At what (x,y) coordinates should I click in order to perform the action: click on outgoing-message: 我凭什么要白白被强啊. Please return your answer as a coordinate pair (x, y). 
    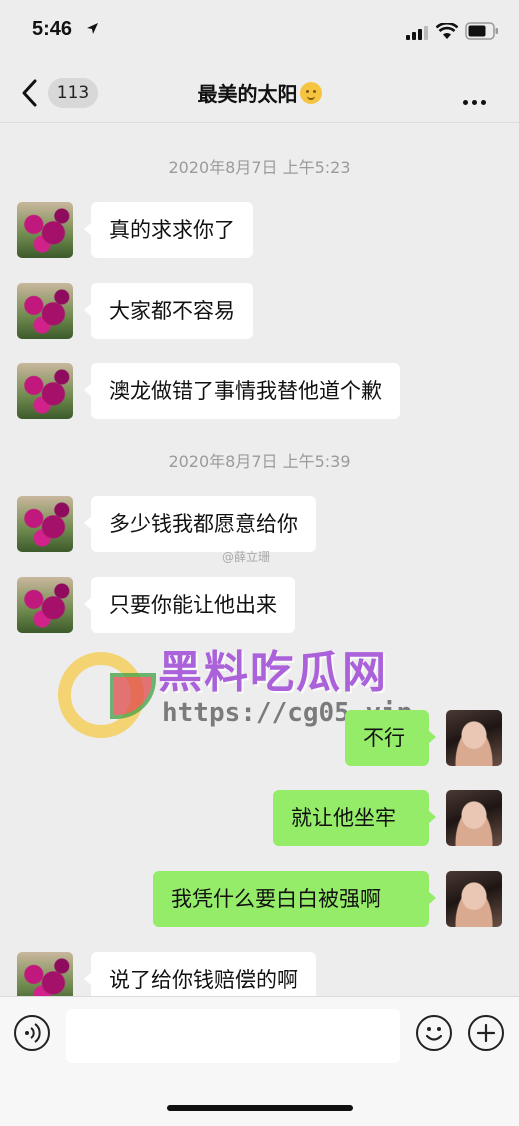
    Looking at the image, I should click on (294, 899).